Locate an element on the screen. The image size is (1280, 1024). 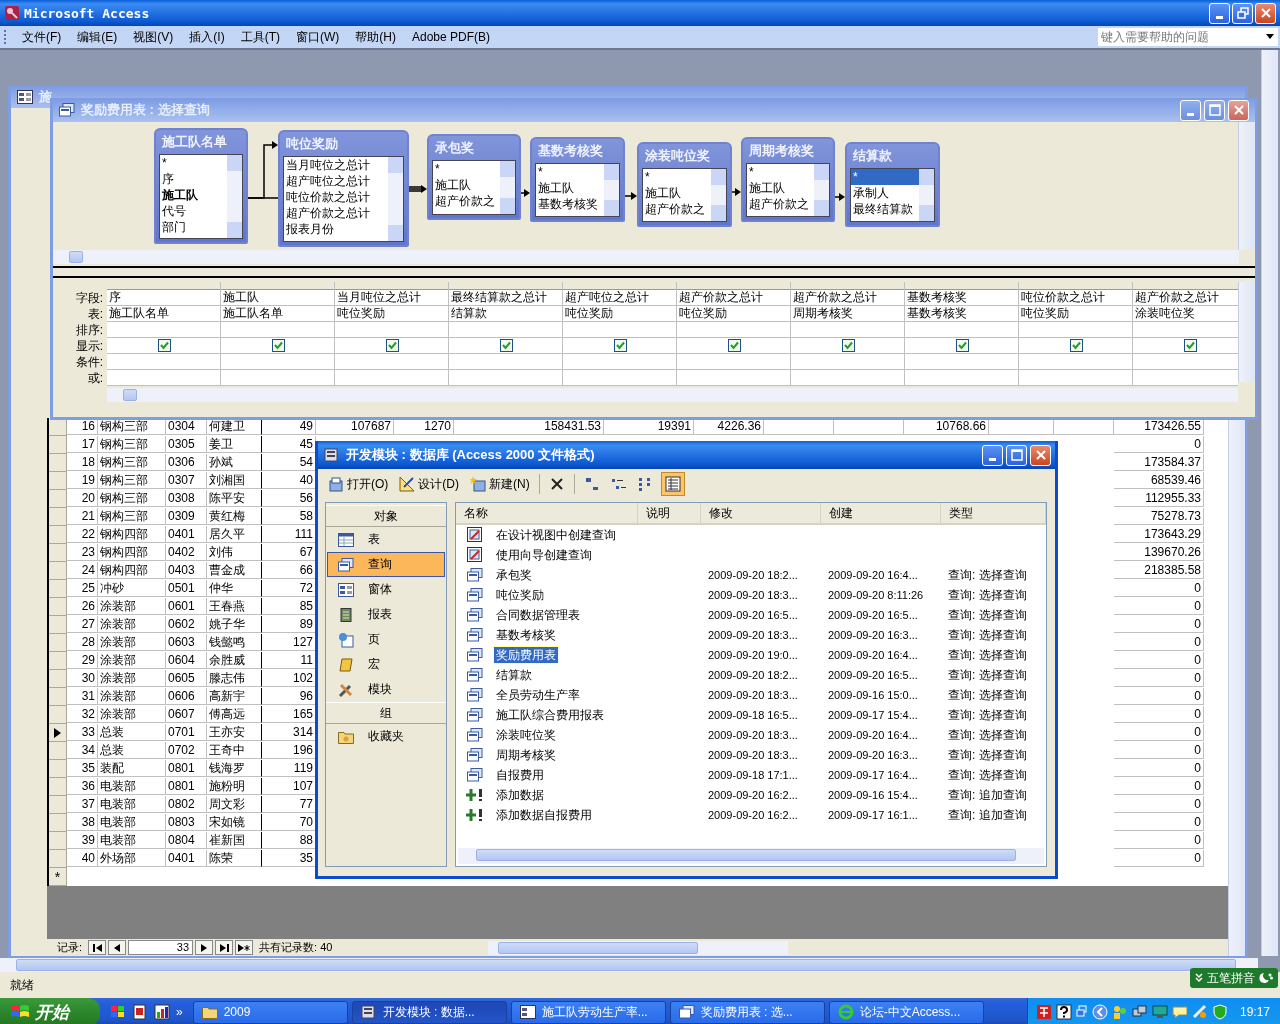
start-button: 开始 is located at coordinates (50, 1011).